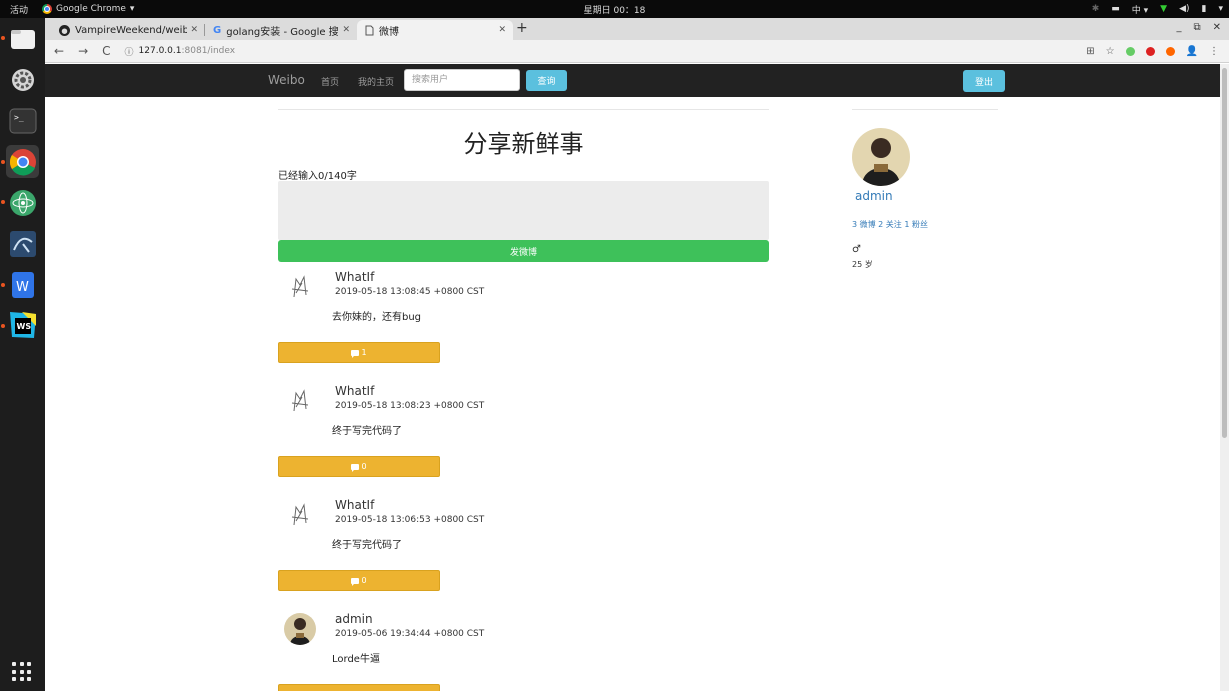 Image resolution: width=1229 pixels, height=691 pixels. What do you see at coordinates (22, 284) in the screenshot?
I see `wps-writer-icon: W` at bounding box center [22, 284].